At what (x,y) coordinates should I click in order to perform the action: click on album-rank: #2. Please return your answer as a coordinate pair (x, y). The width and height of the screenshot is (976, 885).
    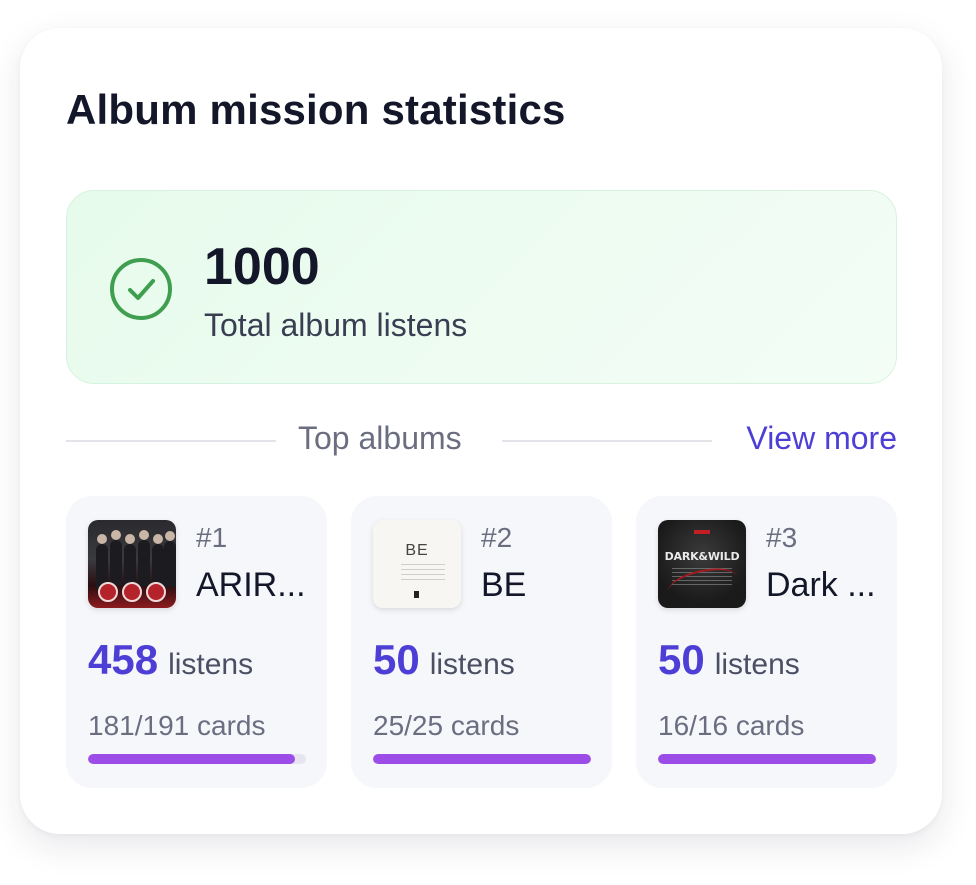
    Looking at the image, I should click on (497, 537).